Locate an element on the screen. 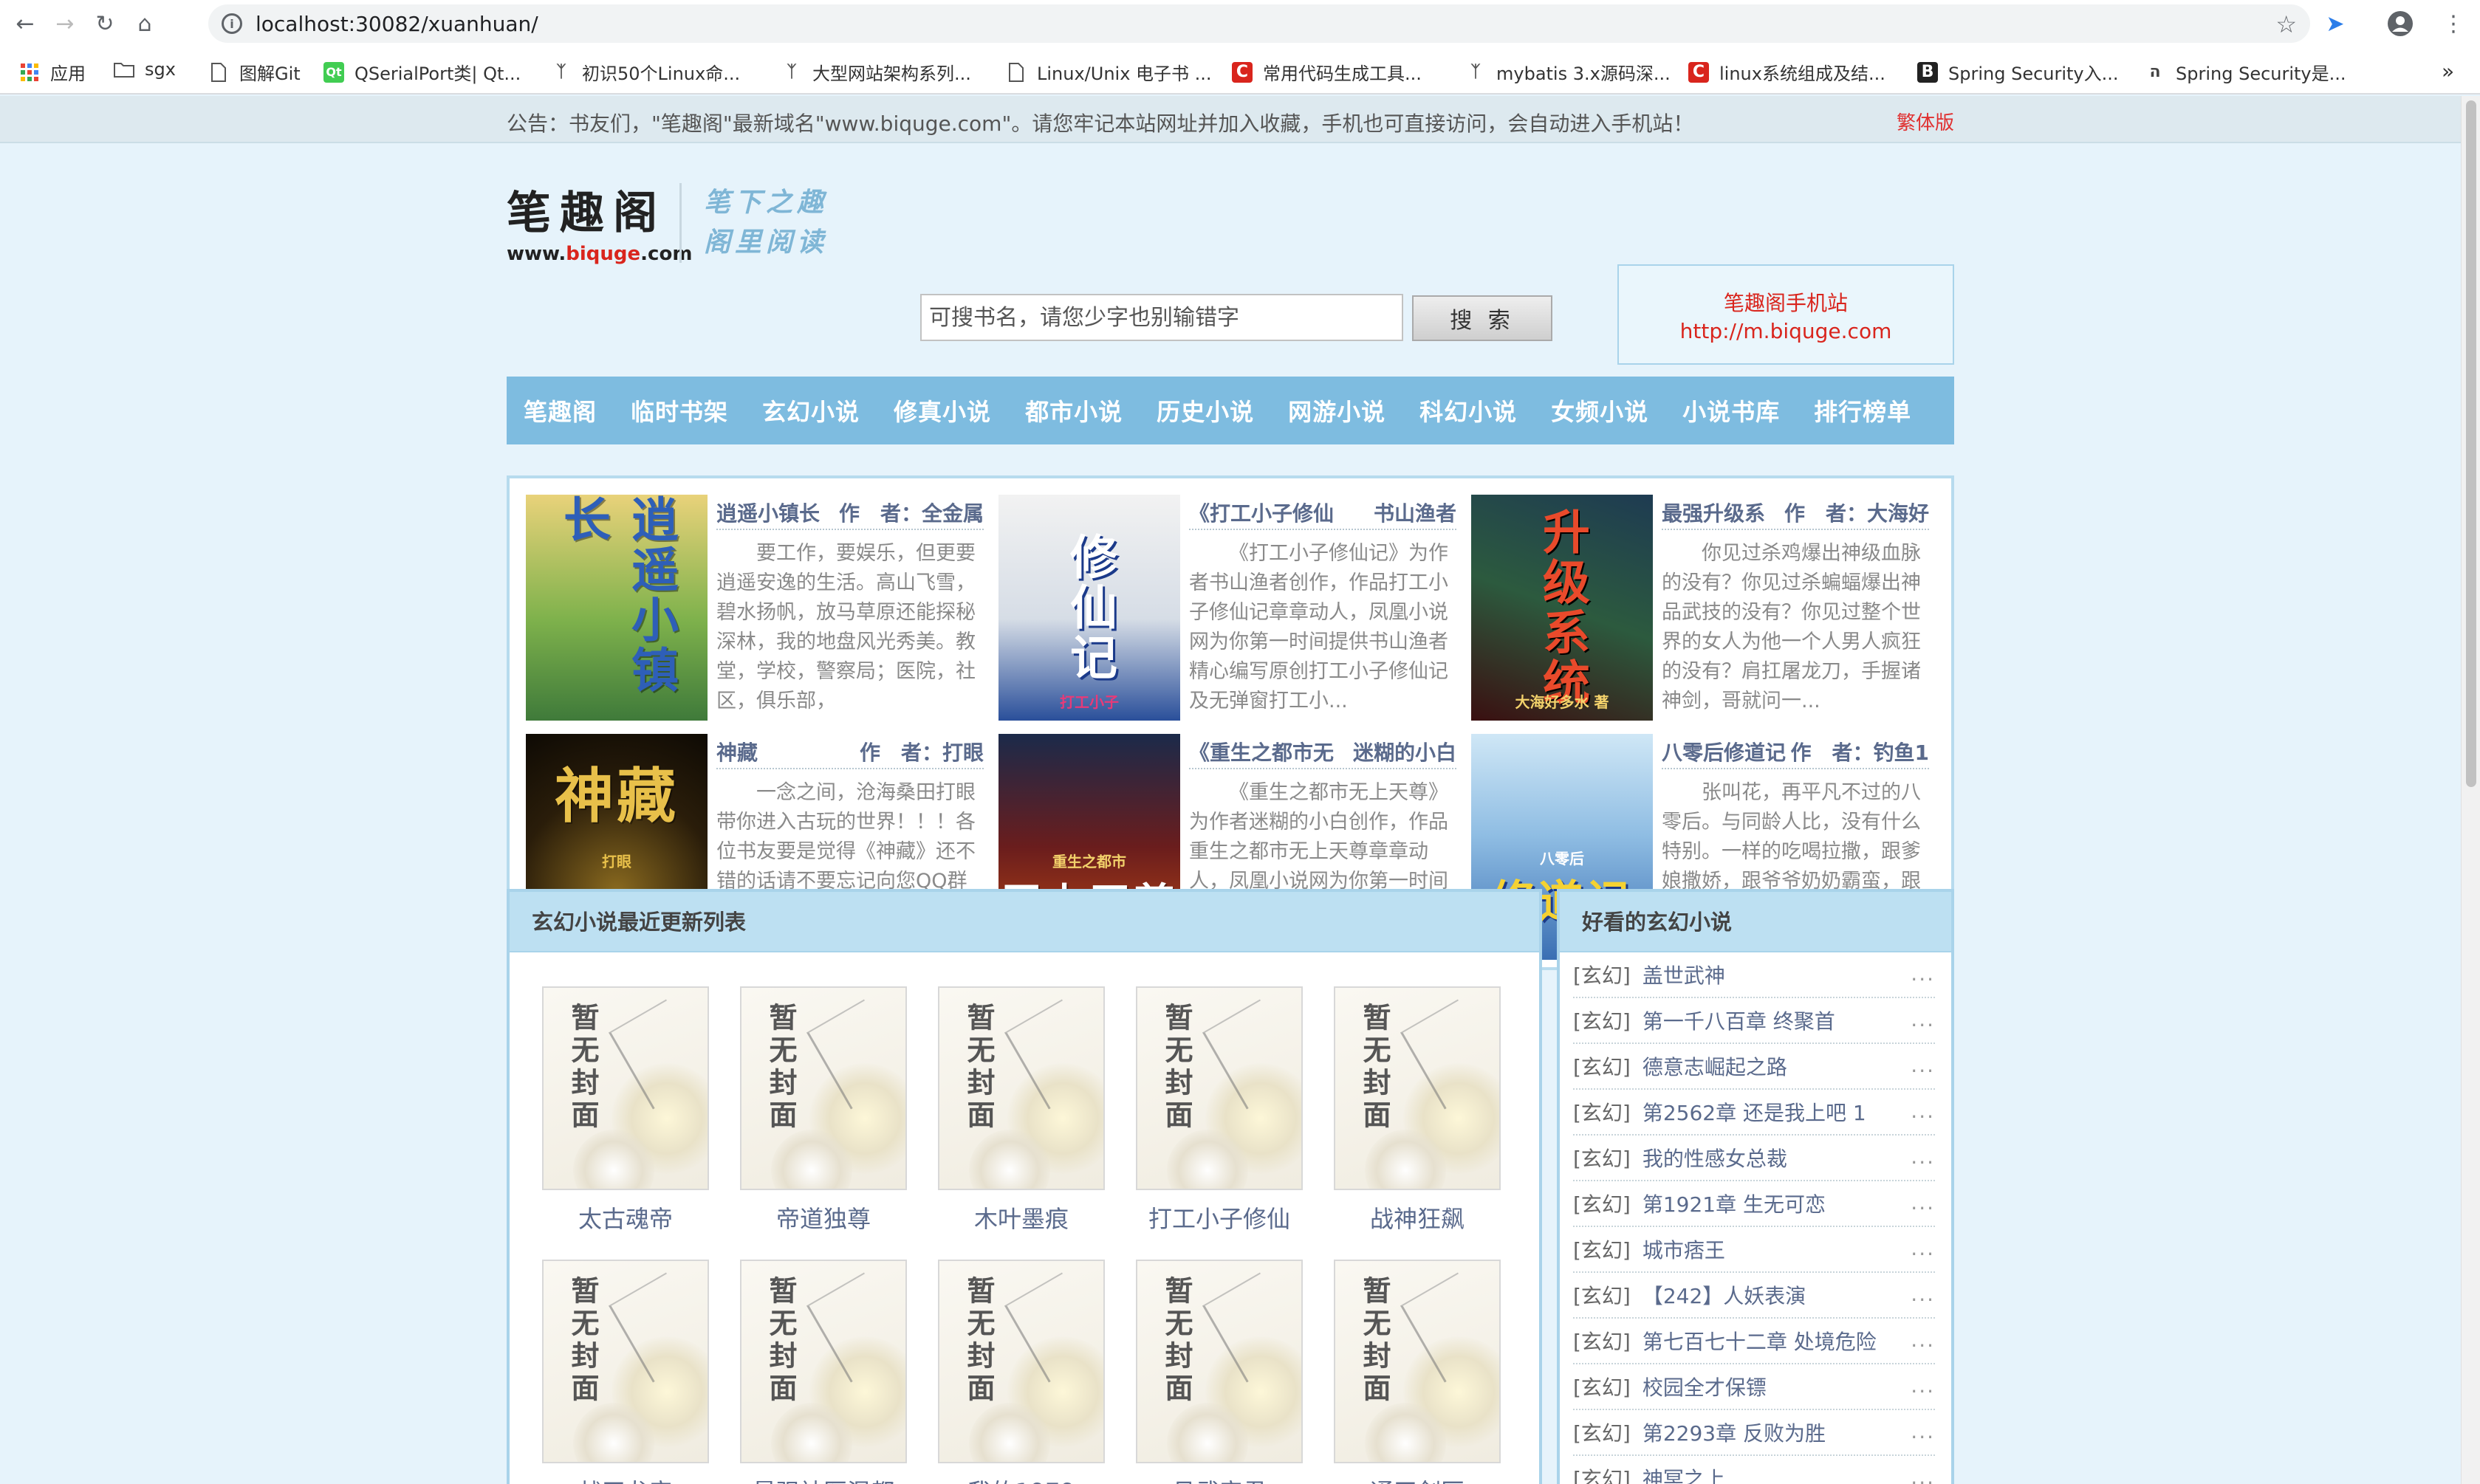 Image resolution: width=2480 pixels, height=1484 pixels. site-logo: 笔趣阁 www.biquge.com is located at coordinates (599, 221).